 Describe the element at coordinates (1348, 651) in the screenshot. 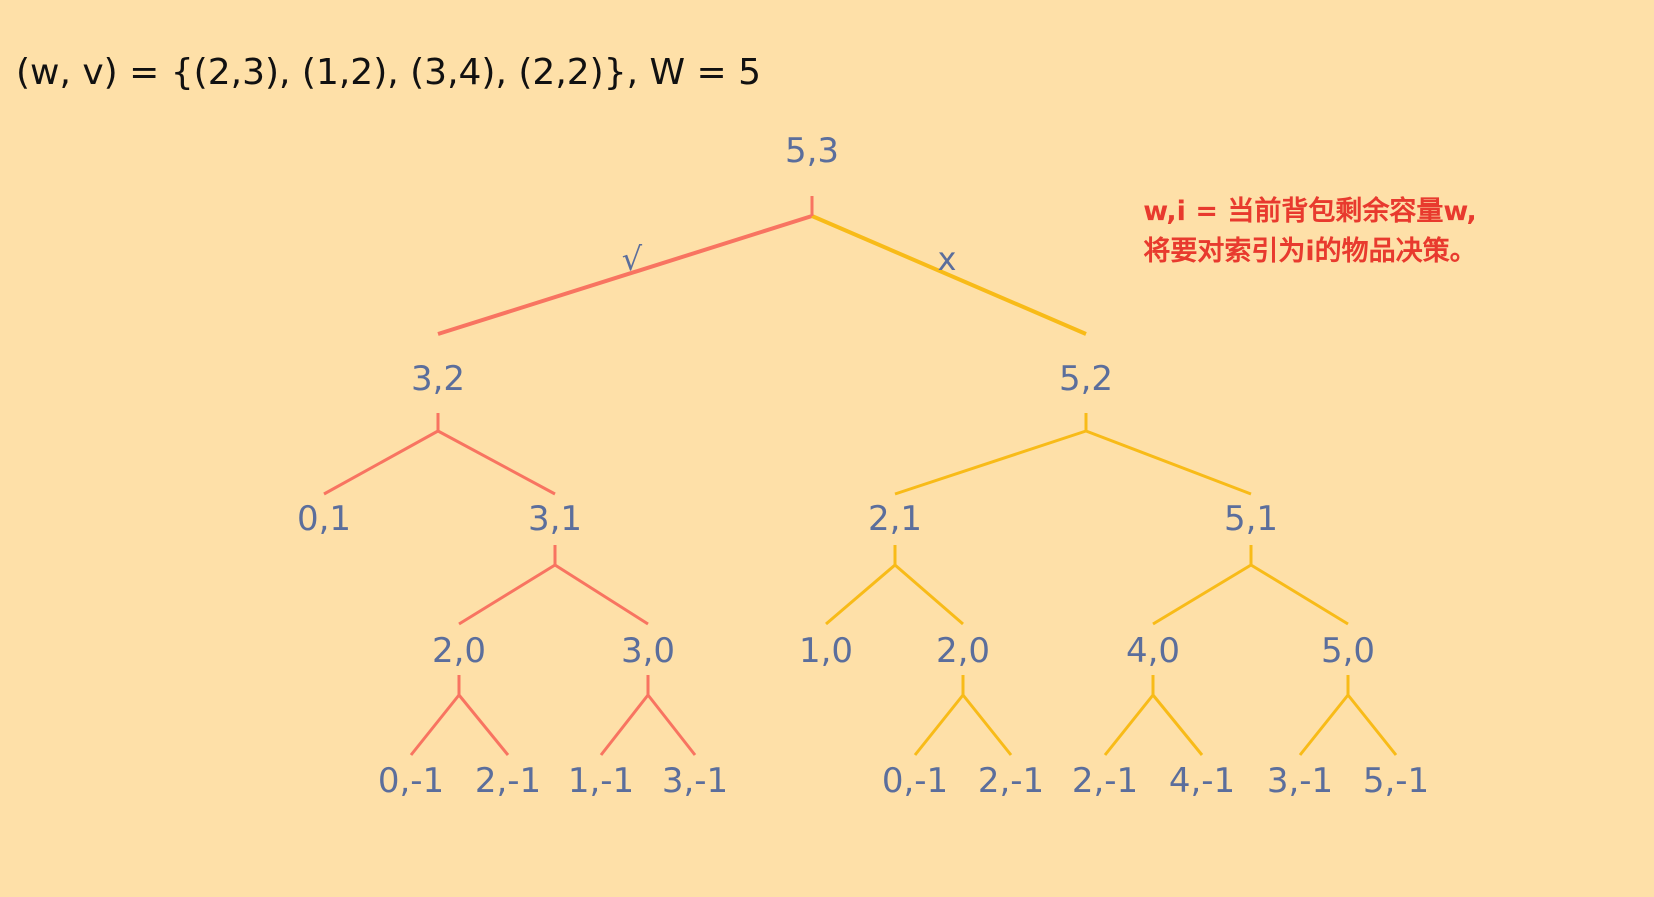

I see `tree-node-label: 5,0` at that location.